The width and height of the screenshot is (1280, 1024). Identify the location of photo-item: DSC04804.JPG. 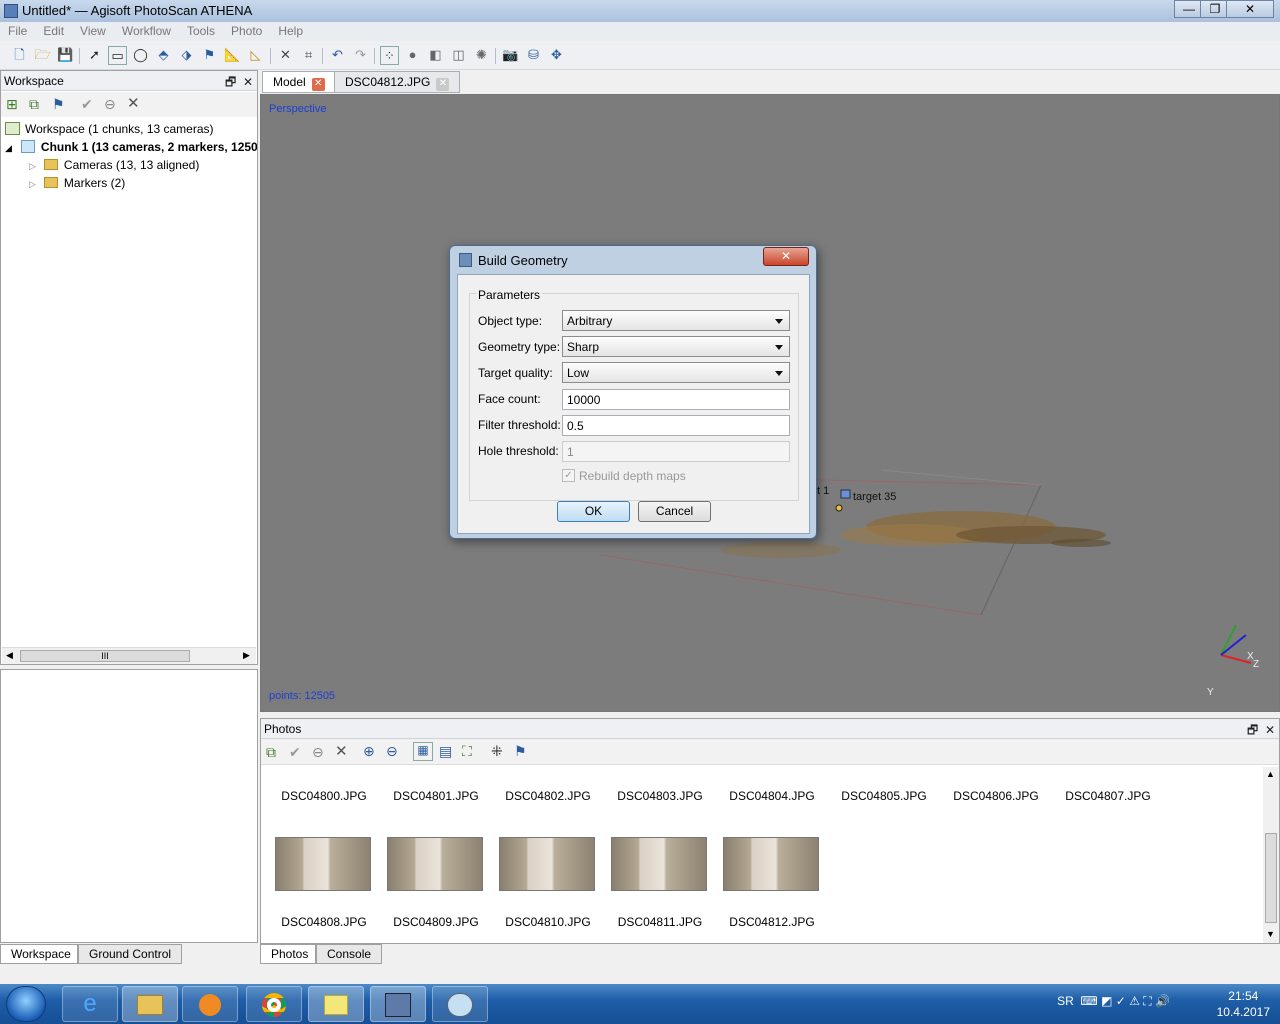
(772, 796).